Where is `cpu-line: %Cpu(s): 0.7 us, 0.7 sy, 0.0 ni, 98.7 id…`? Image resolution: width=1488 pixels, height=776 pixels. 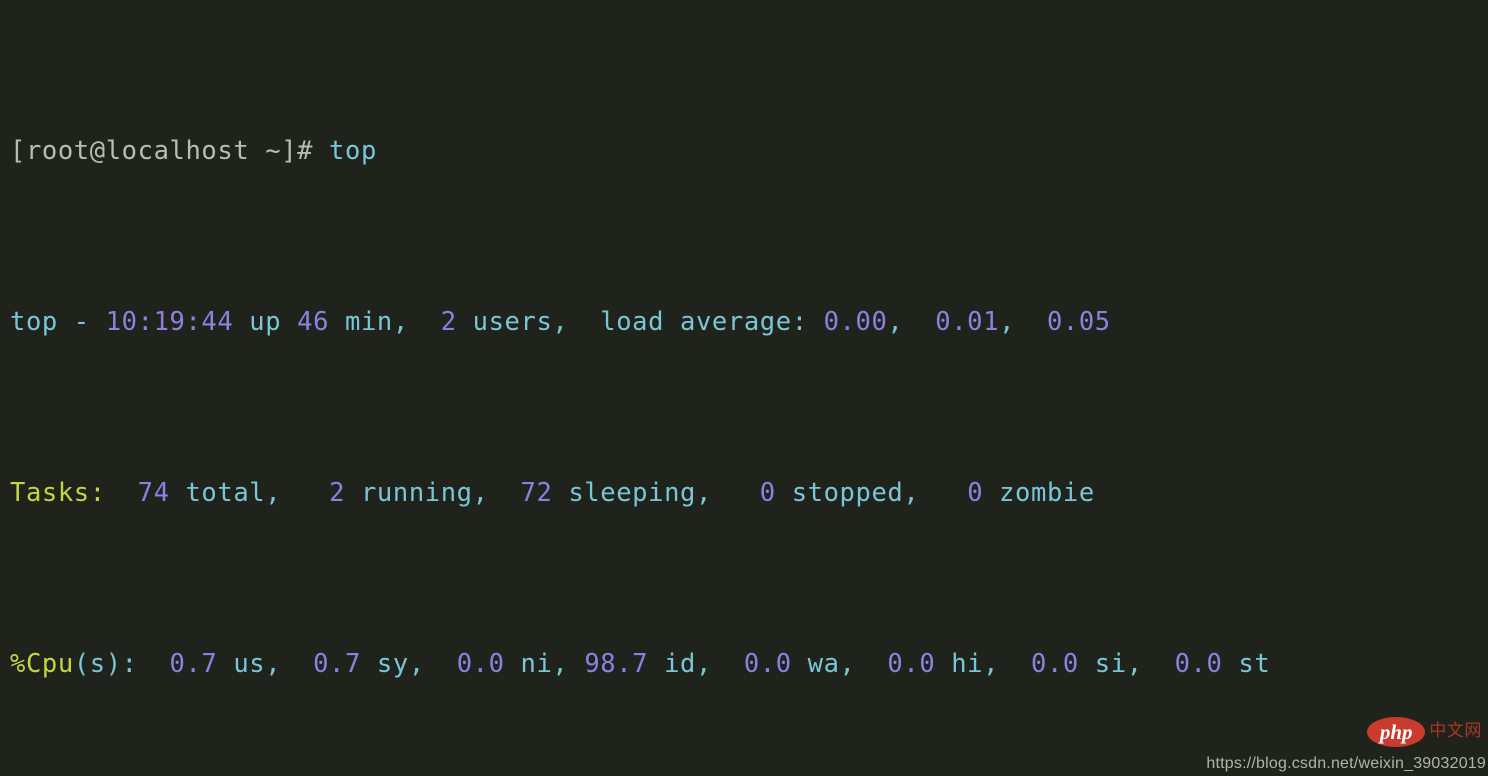
cpu-line: %Cpu(s): 0.7 us, 0.7 sy, 0.0 ni, 98.7 id… is located at coordinates (640, 664).